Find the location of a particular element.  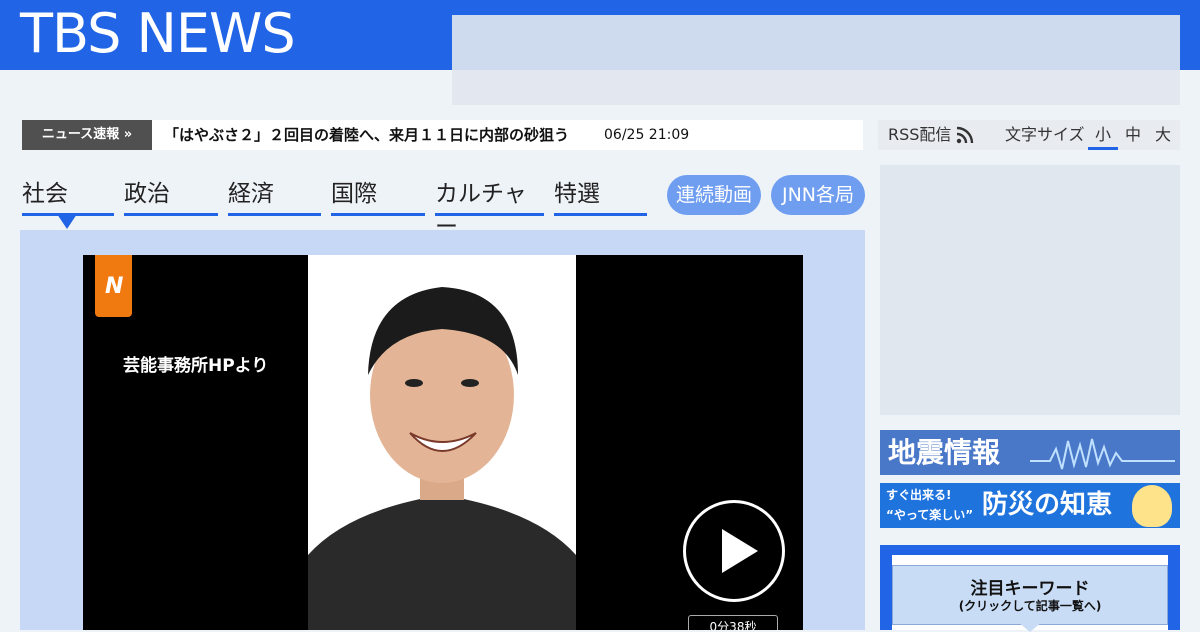

font-size-label: 文字サイズ is located at coordinates (1045, 134).